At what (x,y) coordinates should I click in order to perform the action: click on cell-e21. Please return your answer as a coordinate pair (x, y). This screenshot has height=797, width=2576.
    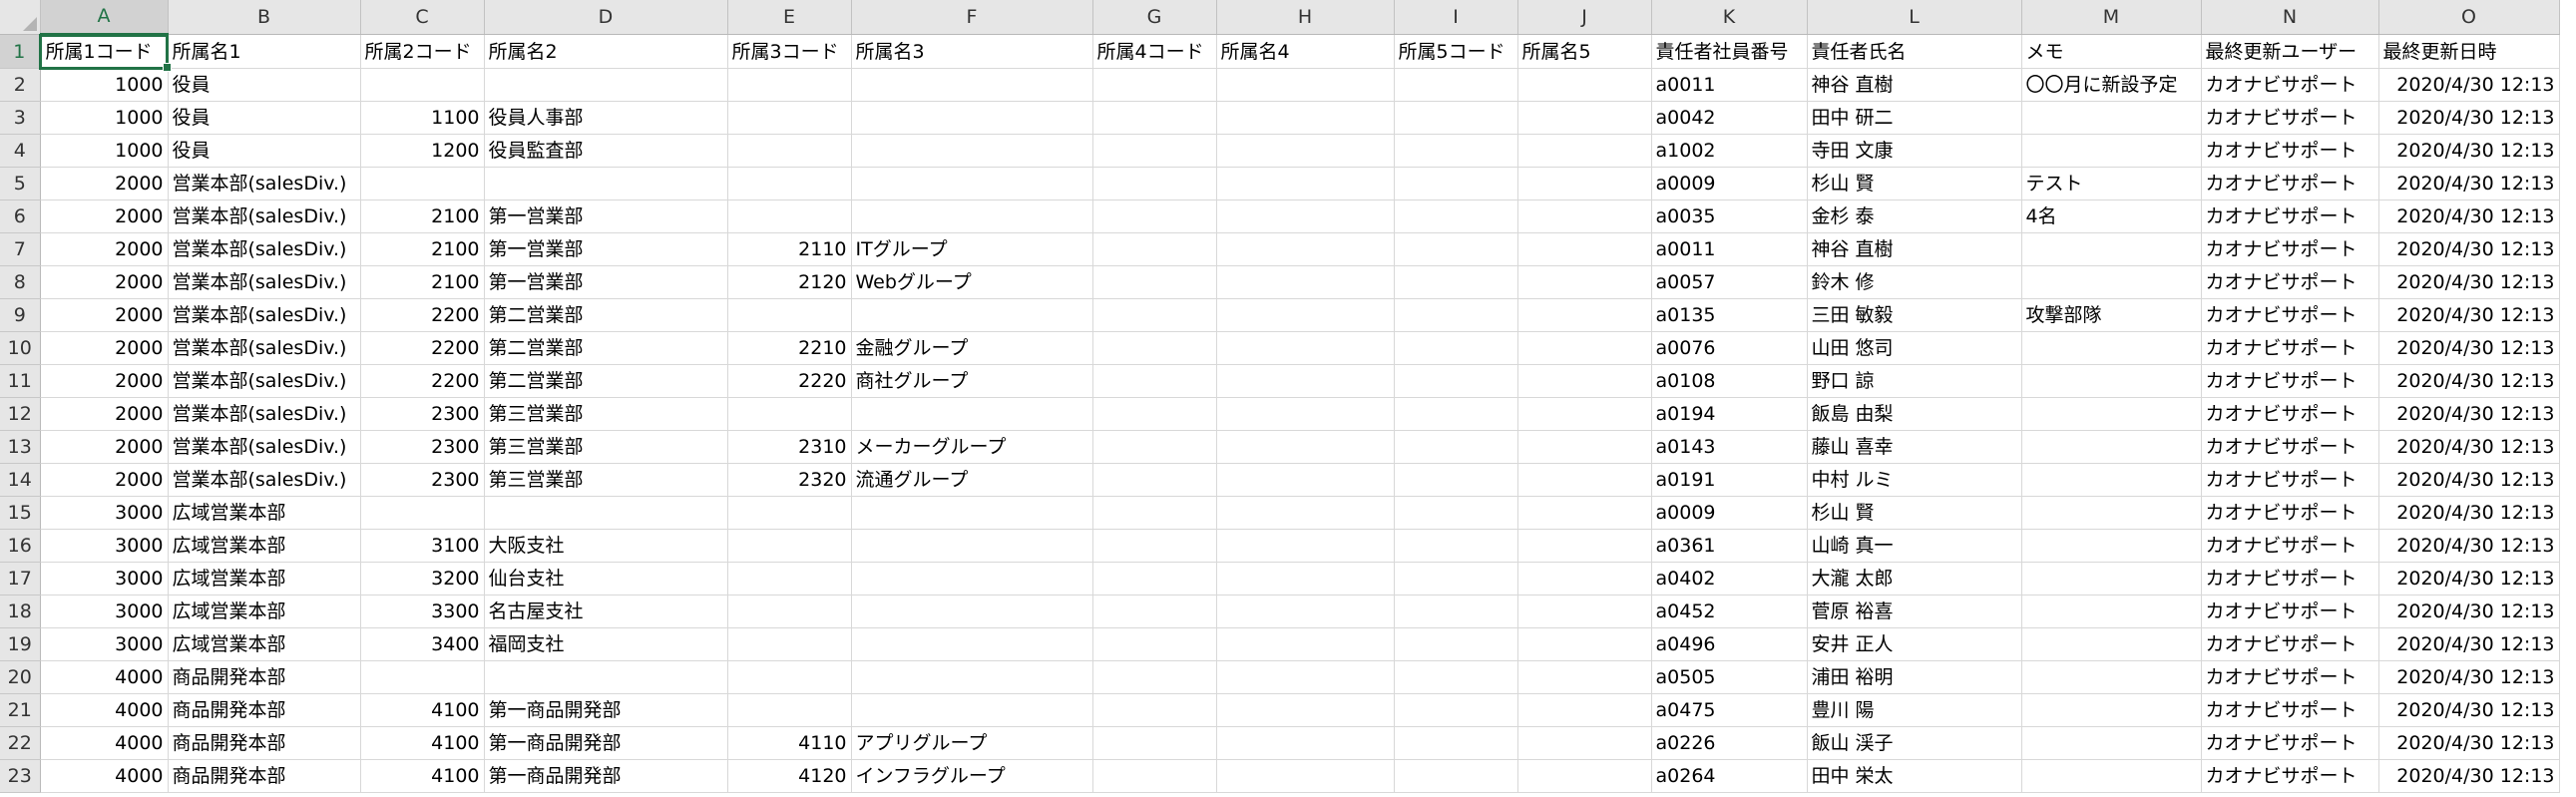
    Looking at the image, I should click on (789, 710).